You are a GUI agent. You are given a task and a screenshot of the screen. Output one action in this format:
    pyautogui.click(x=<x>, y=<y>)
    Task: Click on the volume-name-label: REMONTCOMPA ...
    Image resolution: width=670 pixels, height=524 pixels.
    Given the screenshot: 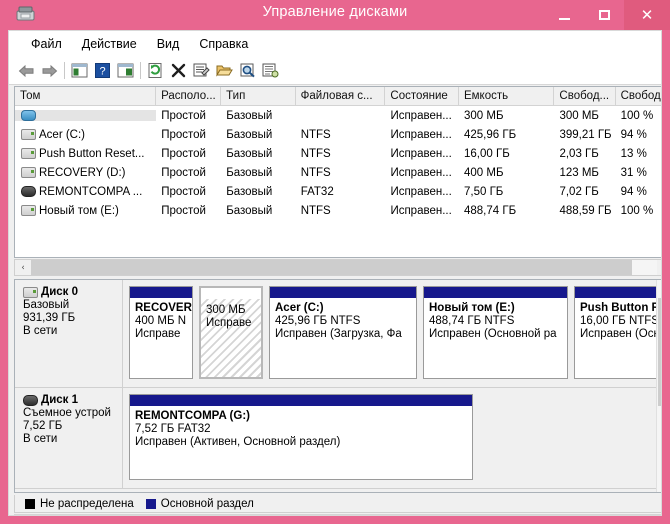 What is the action you would take?
    pyautogui.click(x=91, y=191)
    